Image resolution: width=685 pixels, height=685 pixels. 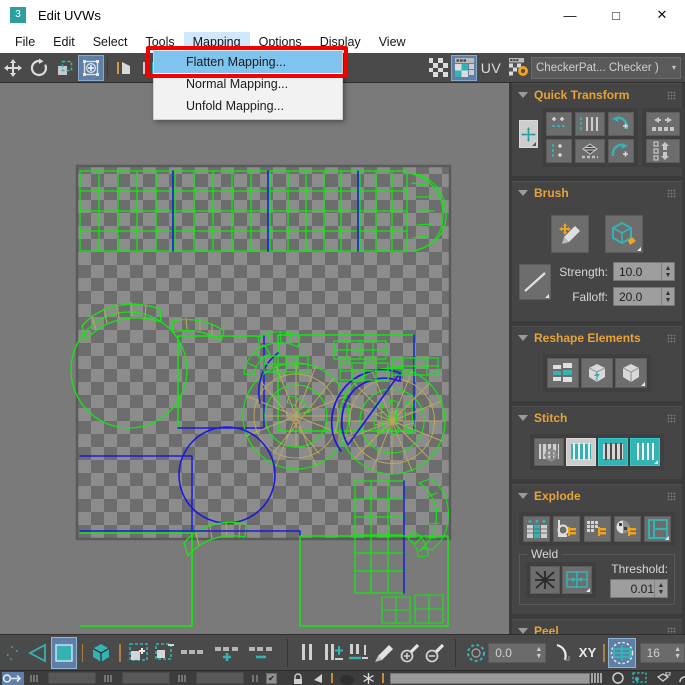 I want to click on threshold-spinner: 0.01 ▲ ▼, so click(x=639, y=588).